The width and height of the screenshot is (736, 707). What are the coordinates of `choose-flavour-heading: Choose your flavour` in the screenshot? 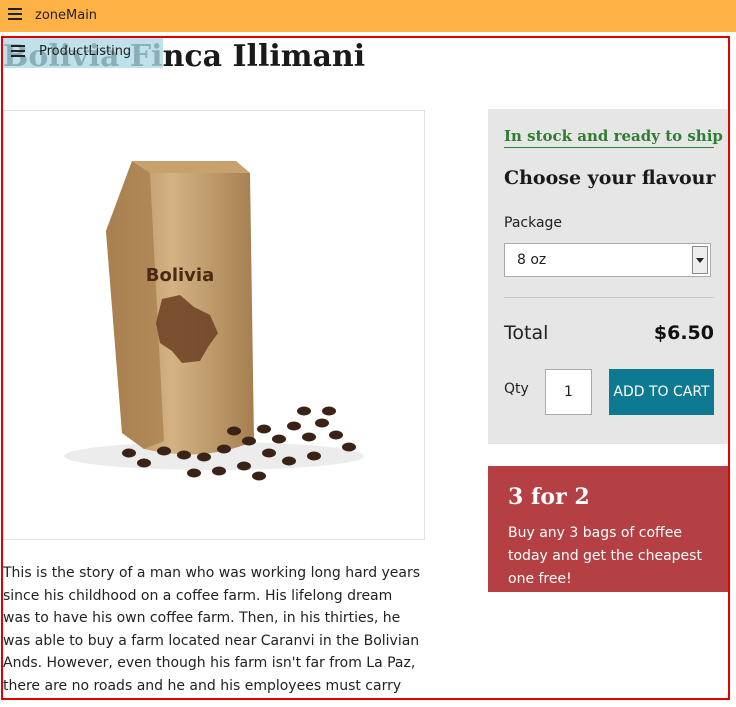 It's located at (610, 178).